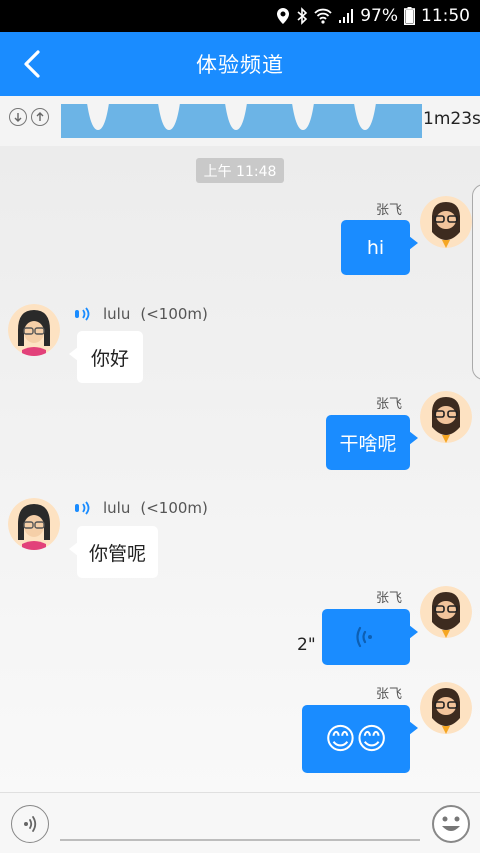  Describe the element at coordinates (368, 444) in the screenshot. I see `message-text: 干啥呢` at that location.